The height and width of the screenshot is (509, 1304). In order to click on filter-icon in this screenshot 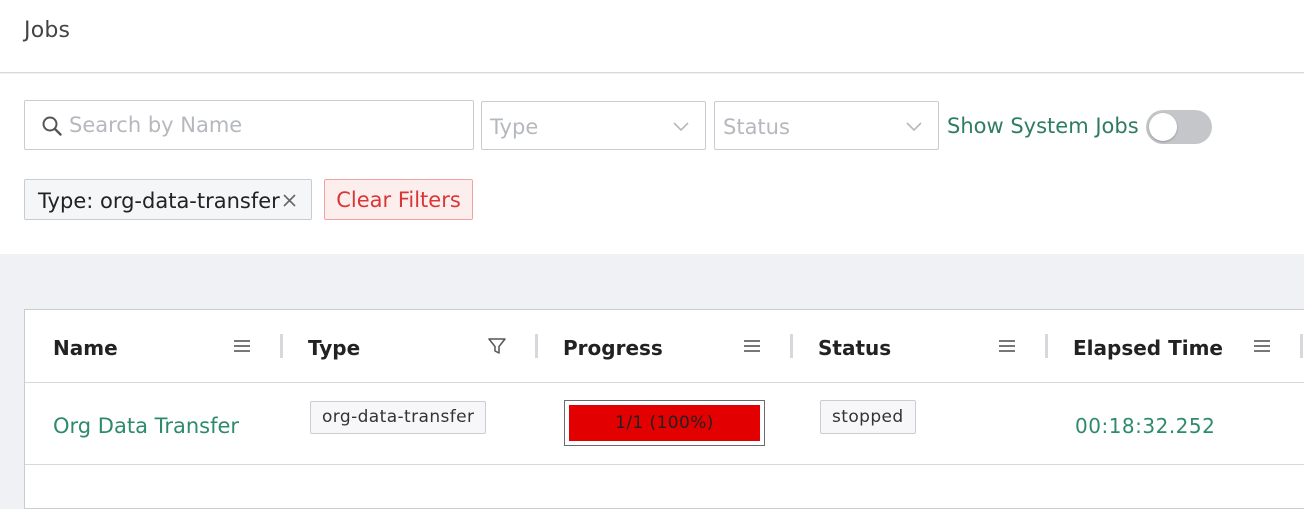, I will do `click(497, 346)`.